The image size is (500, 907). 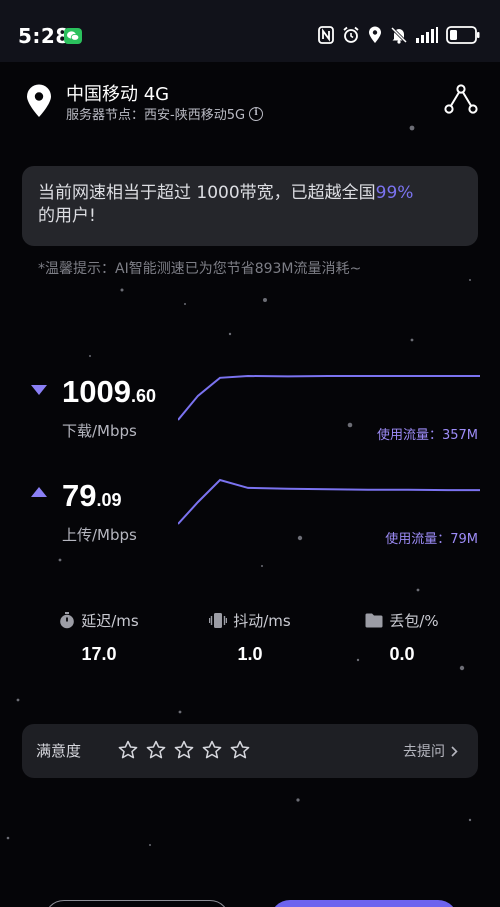 I want to click on vibrate-icon, so click(x=218, y=620).